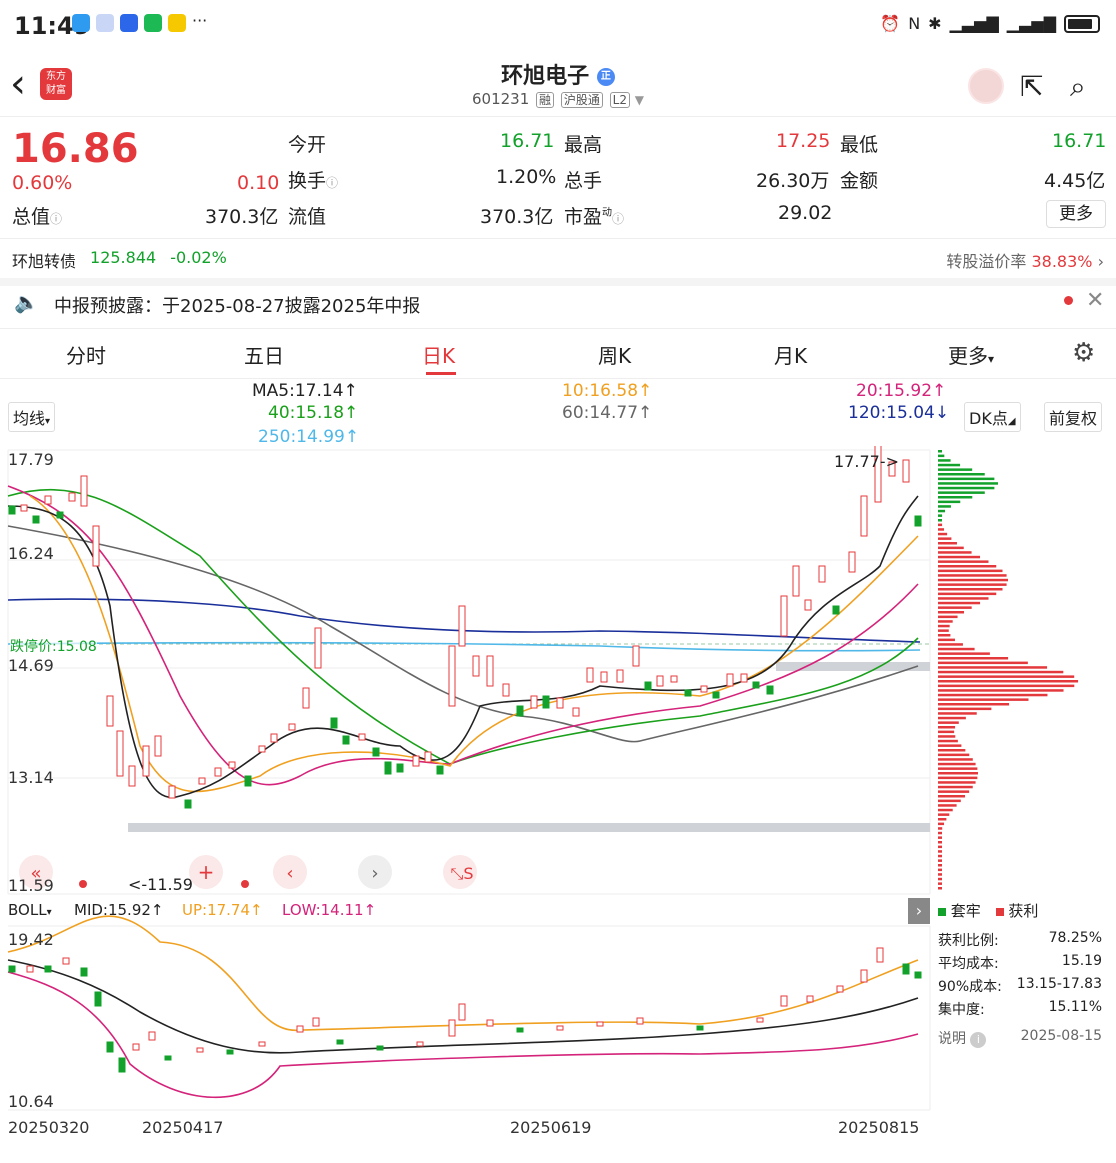  I want to click on y-tick: 14.69, so click(31, 665).